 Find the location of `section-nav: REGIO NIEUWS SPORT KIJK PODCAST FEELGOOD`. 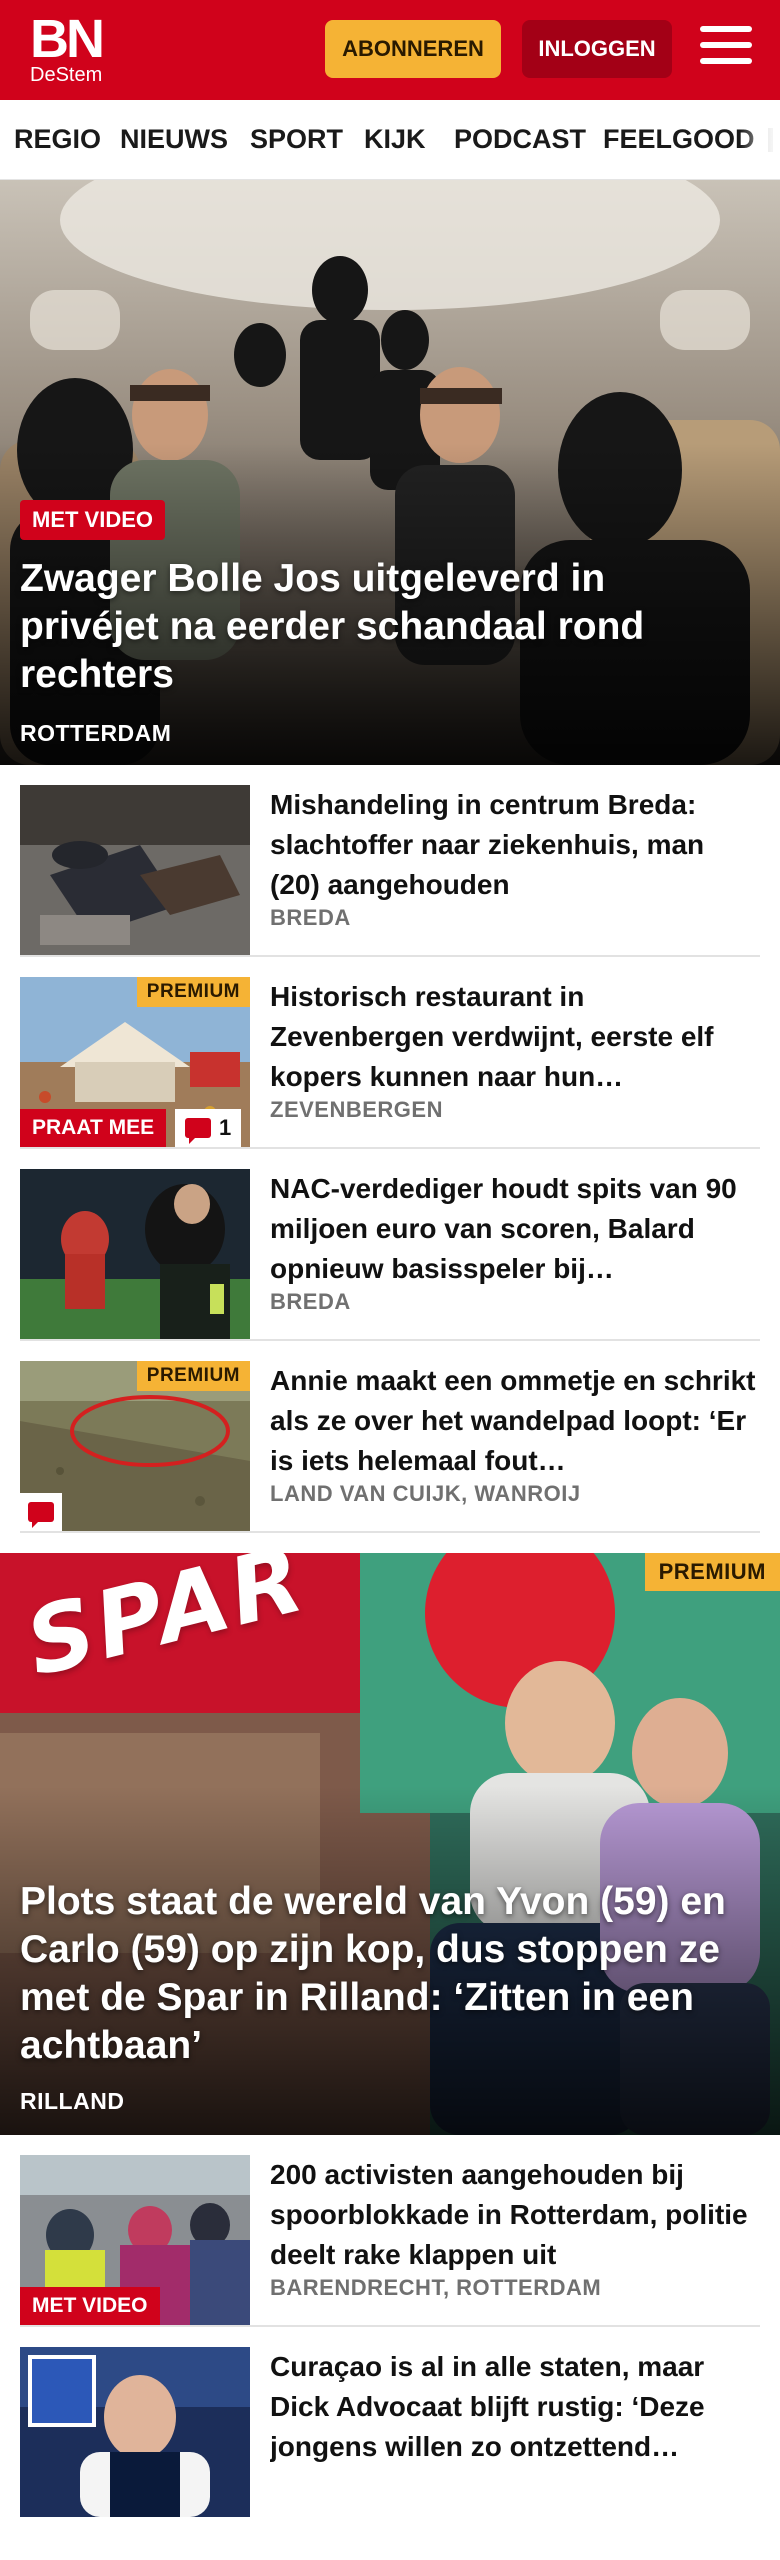

section-nav: REGIO NIEUWS SPORT KIJK PODCAST FEELGOOD is located at coordinates (390, 140).